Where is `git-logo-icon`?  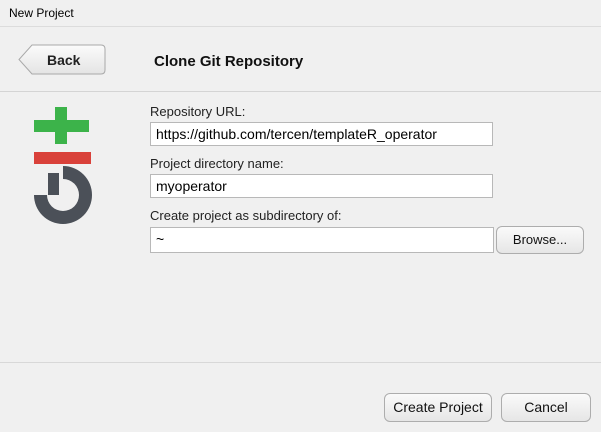
git-logo-icon is located at coordinates (64, 169).